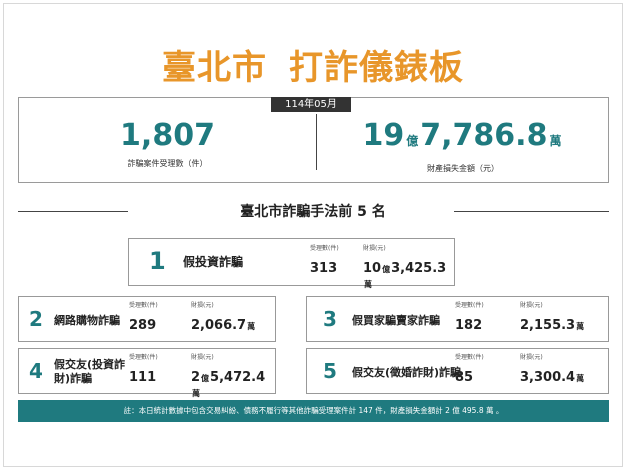 This screenshot has width=626, height=470. I want to click on rank-card-3: 3 假買家騙賣家詐騙 受理數(件) 財損(元) 182 2,155.3萬, so click(457, 319).